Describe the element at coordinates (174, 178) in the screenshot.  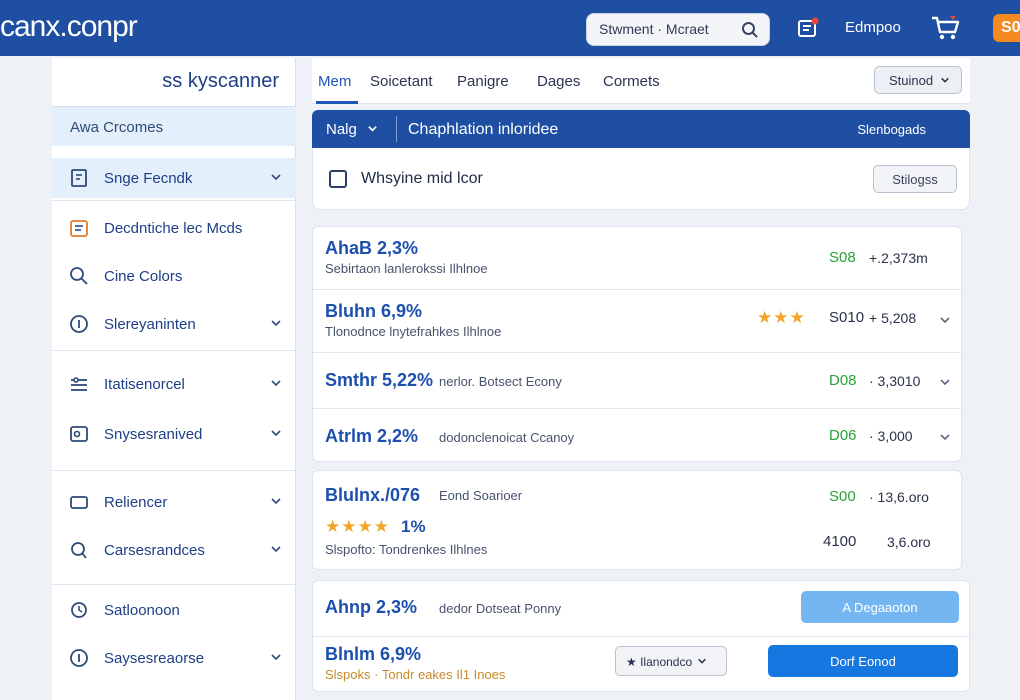
I see `sidebar-item-0: Snge Fecndk` at that location.